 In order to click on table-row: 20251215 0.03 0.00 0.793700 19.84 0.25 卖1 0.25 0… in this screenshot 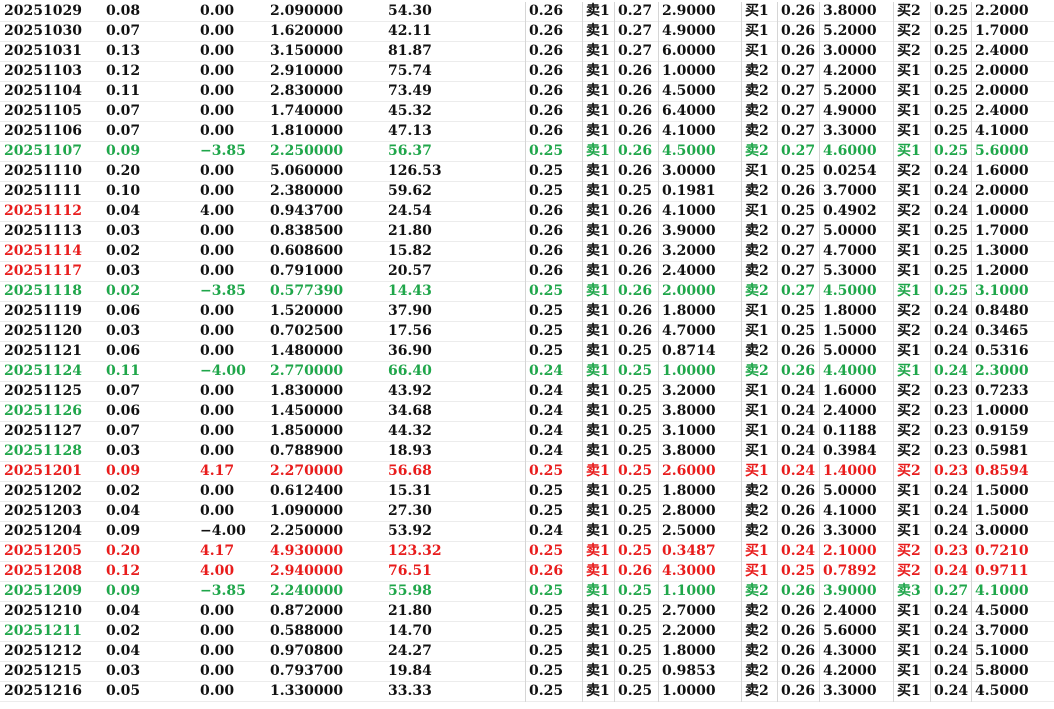, I will do `click(527, 672)`.